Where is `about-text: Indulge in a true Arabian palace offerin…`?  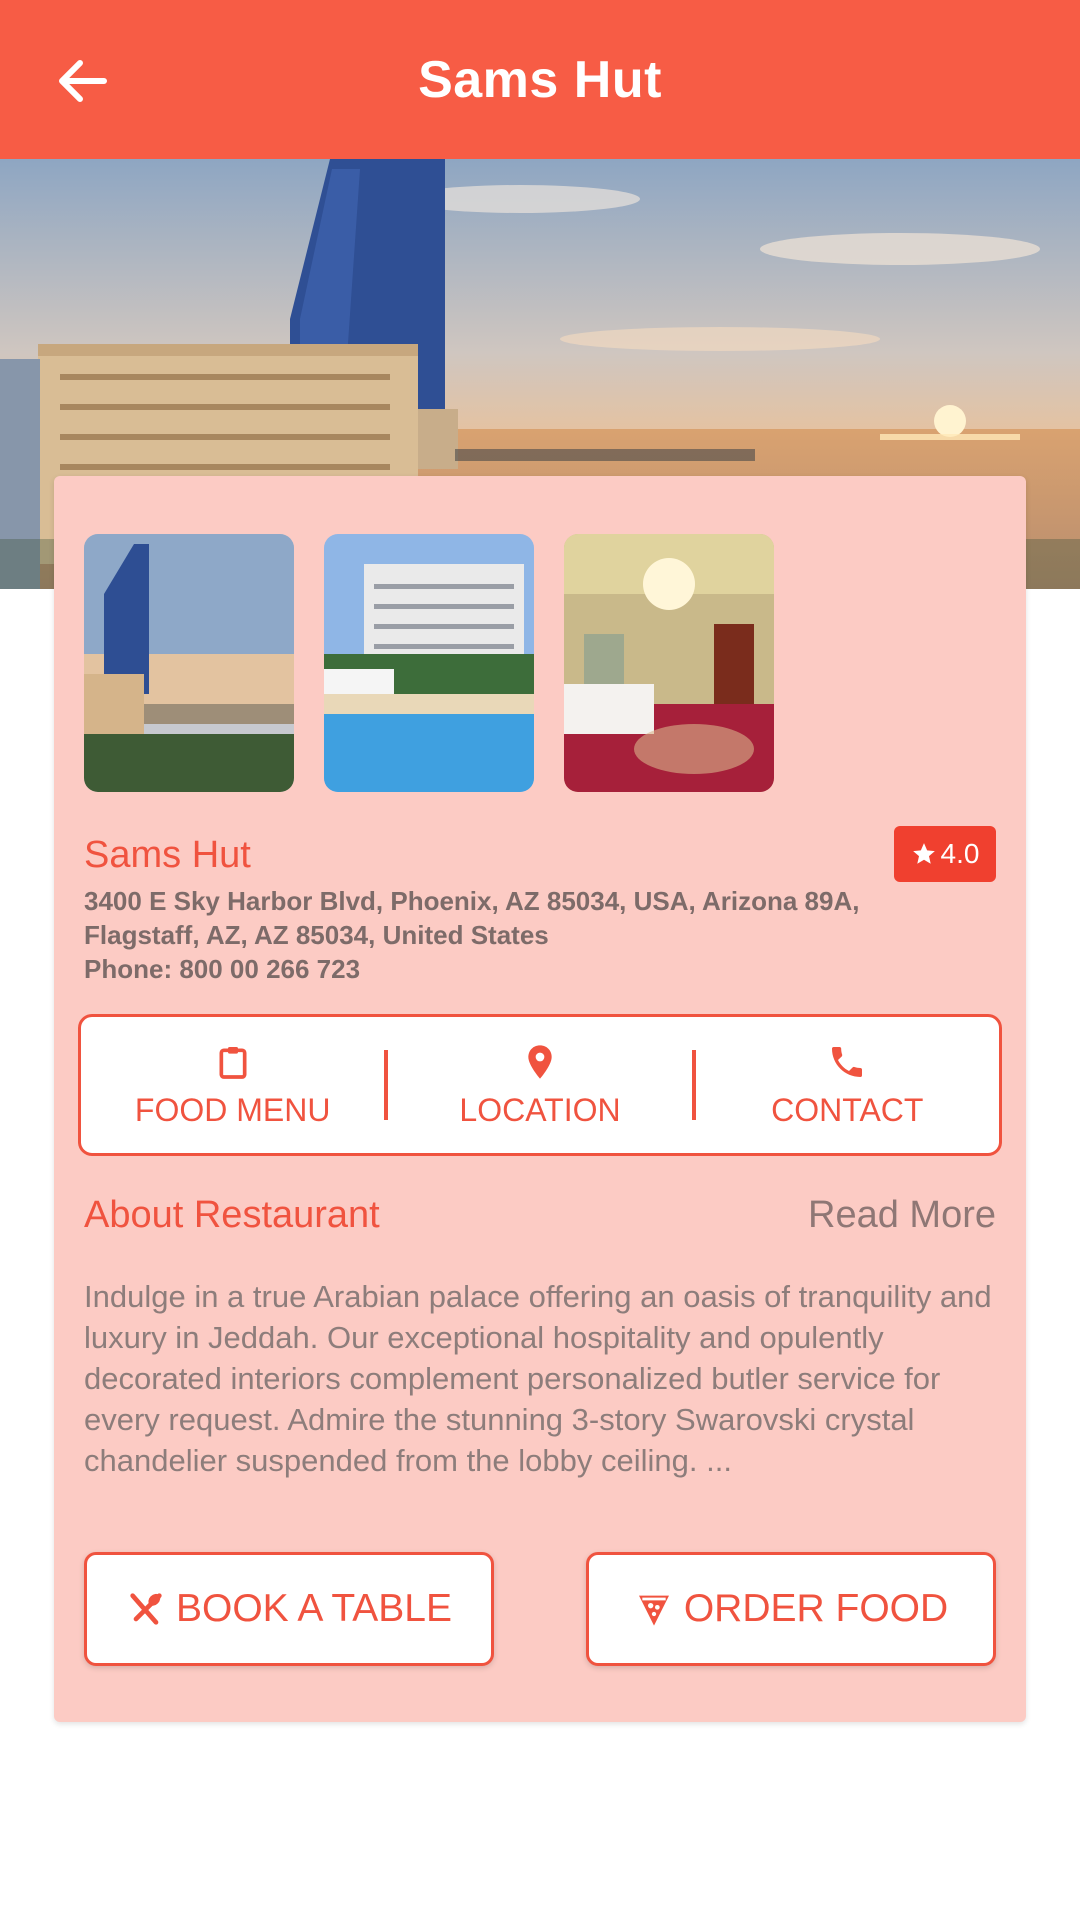
about-text: Indulge in a true Arabian palace offerin… is located at coordinates (538, 1378).